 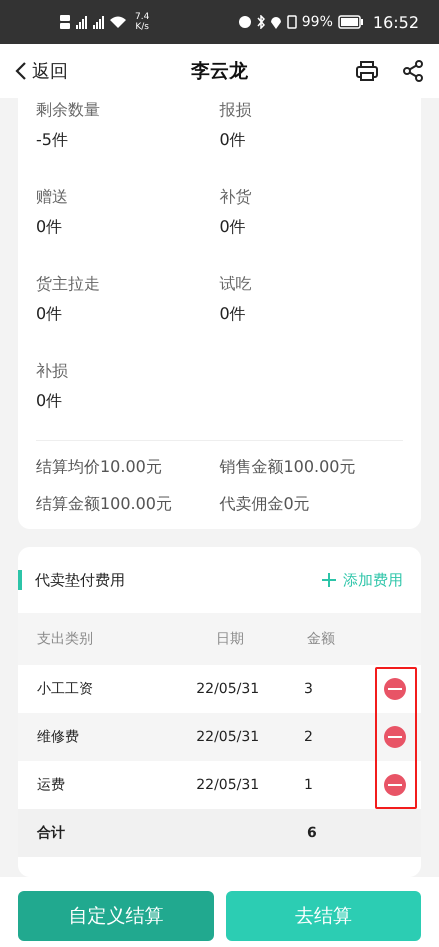 What do you see at coordinates (65, 689) in the screenshot?
I see `table-cell-text: 小工工资` at bounding box center [65, 689].